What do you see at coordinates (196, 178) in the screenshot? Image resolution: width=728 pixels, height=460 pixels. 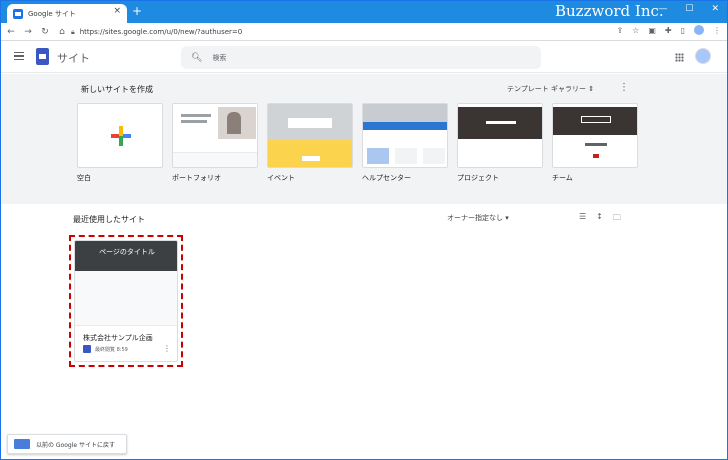 I see `template-label-portfolio: ポートフォリオ` at bounding box center [196, 178].